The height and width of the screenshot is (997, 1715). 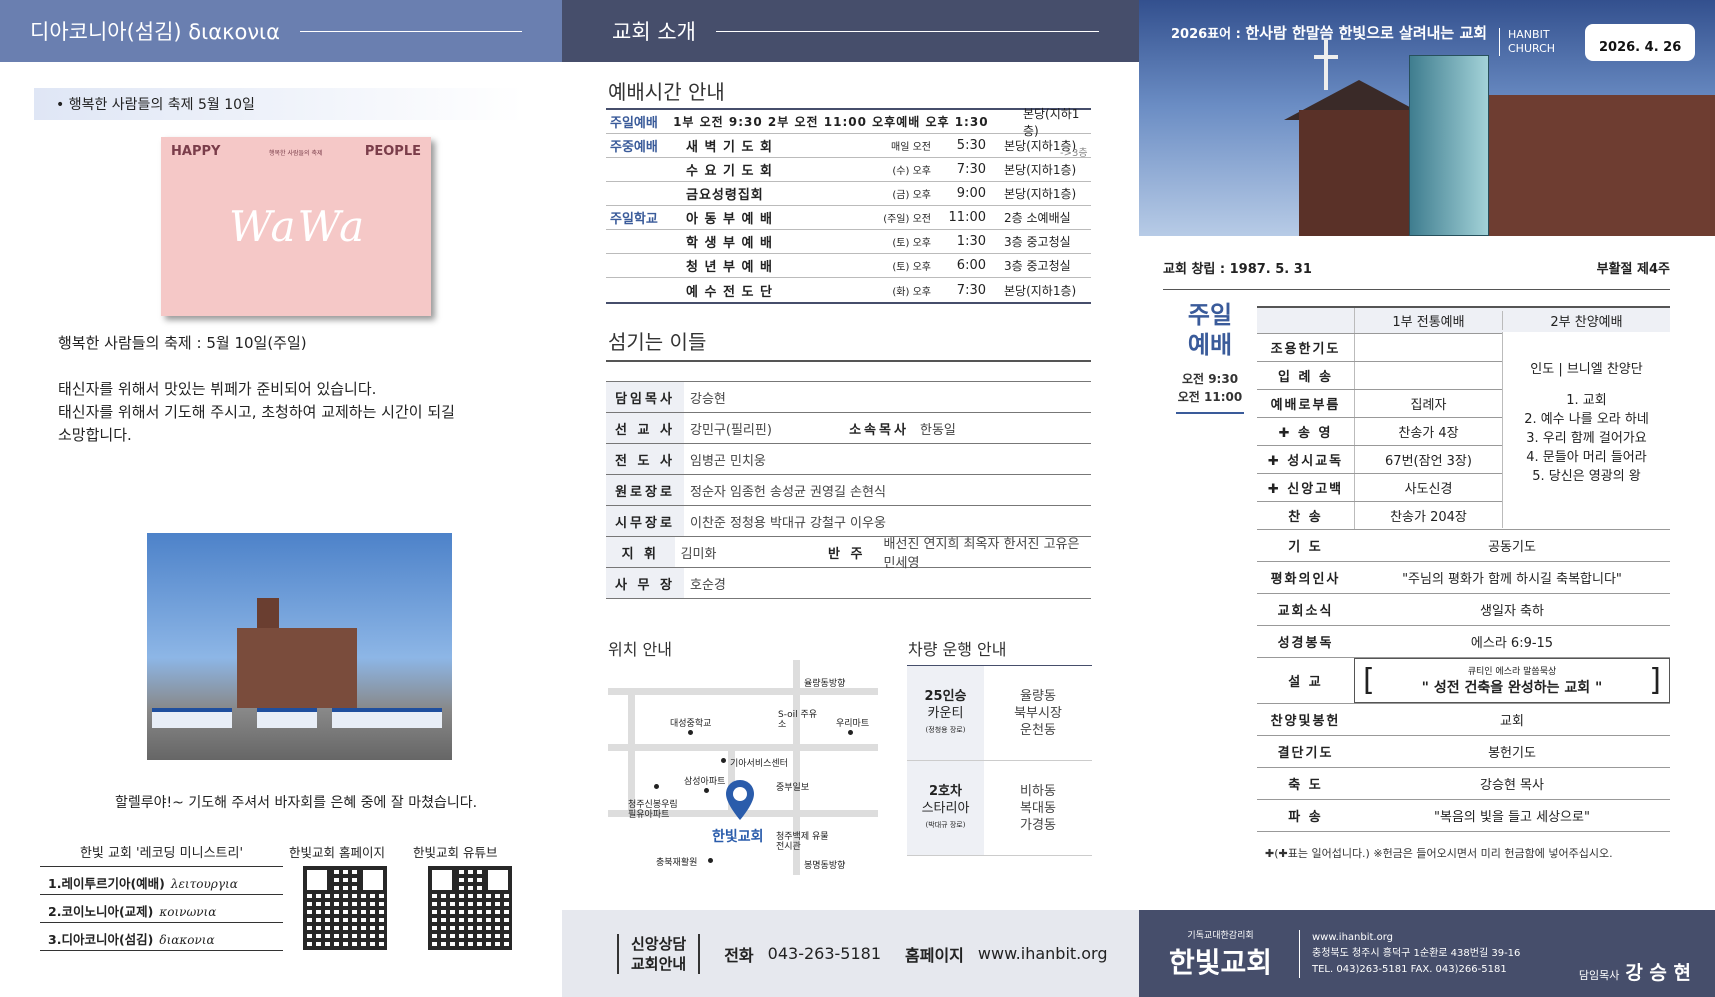 I want to click on church-season: 부활절 제4주, so click(x=1633, y=269).